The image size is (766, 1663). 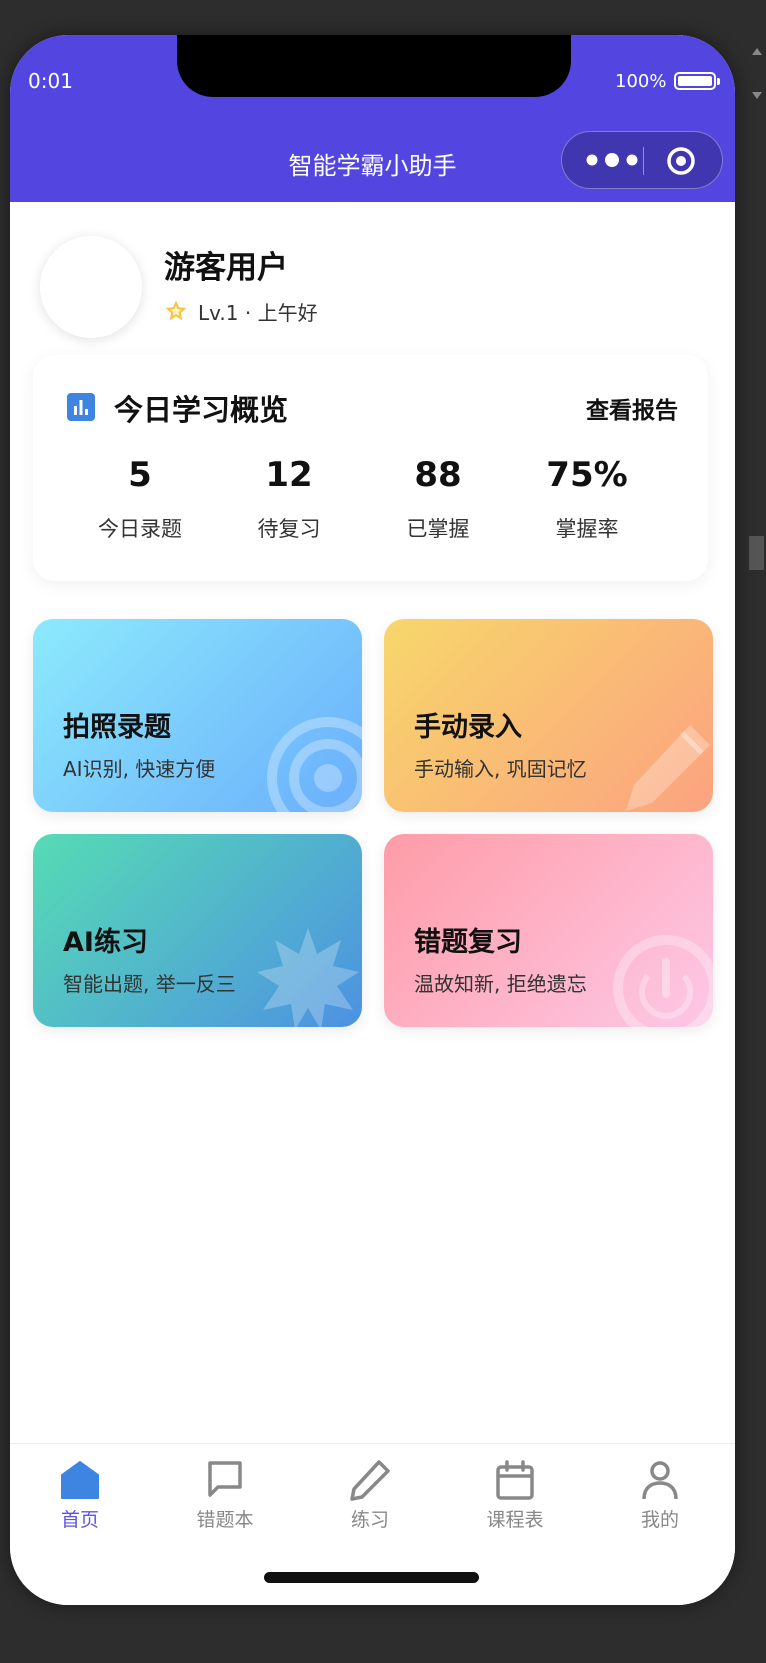 I want to click on mini-program-capsule, so click(x=642, y=160).